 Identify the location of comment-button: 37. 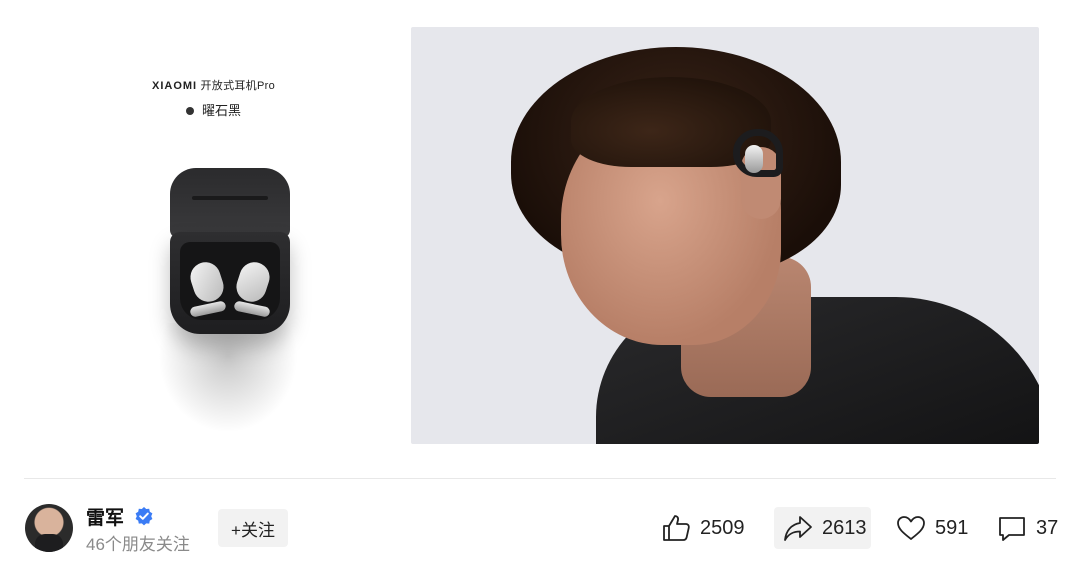
(1027, 528).